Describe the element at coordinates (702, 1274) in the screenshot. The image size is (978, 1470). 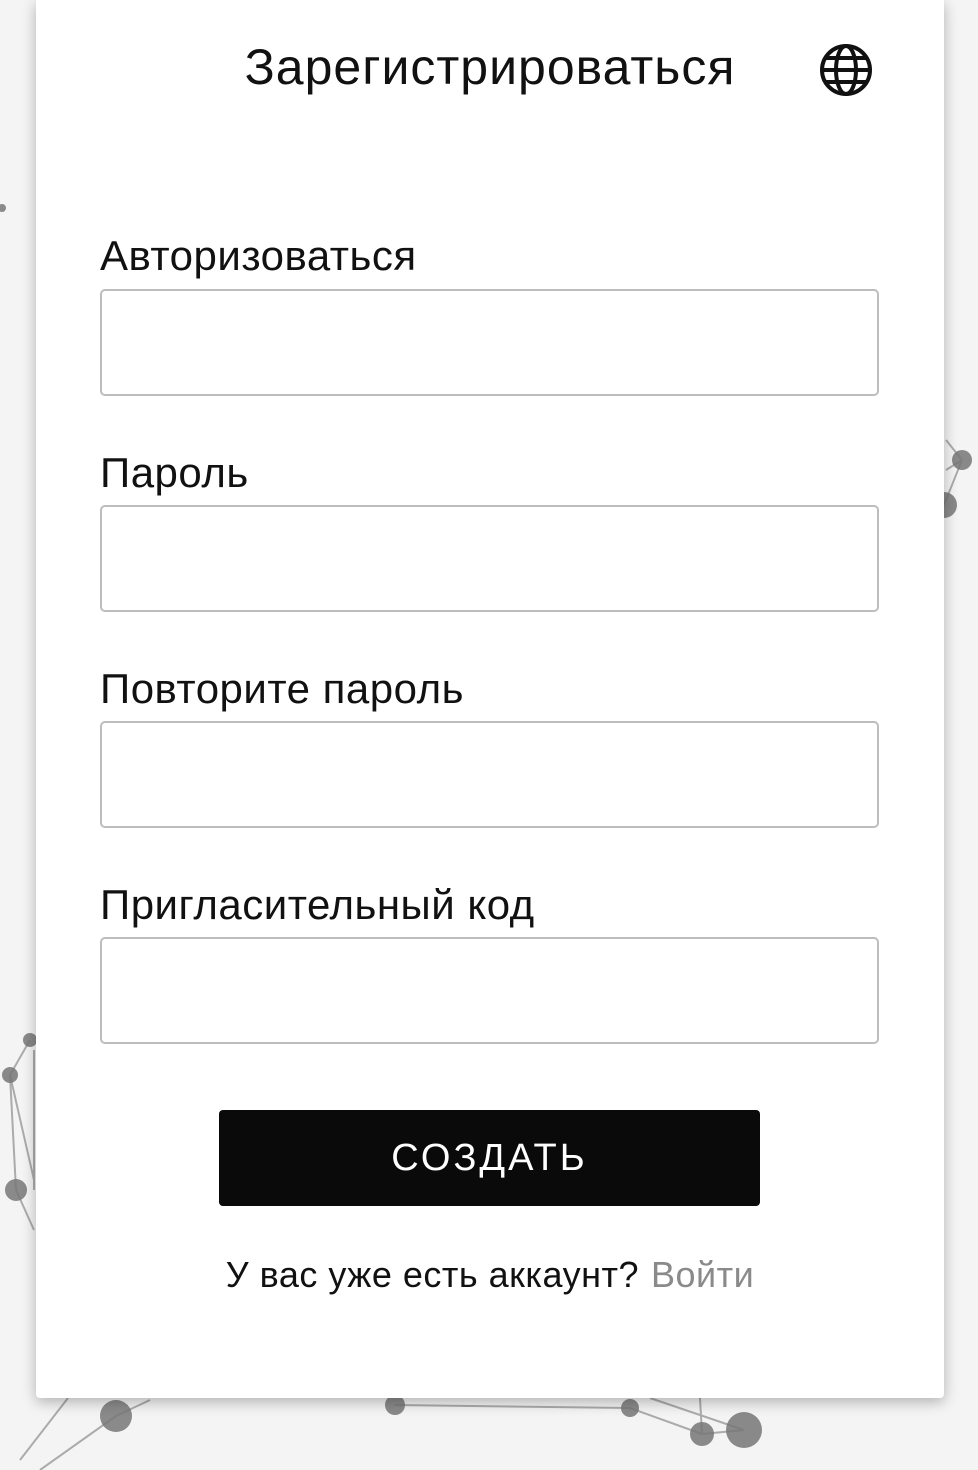
I see `login-link: Войти` at that location.